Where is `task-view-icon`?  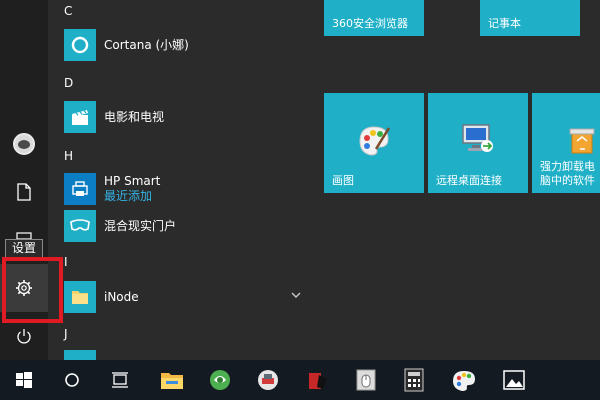 task-view-icon is located at coordinates (120, 380).